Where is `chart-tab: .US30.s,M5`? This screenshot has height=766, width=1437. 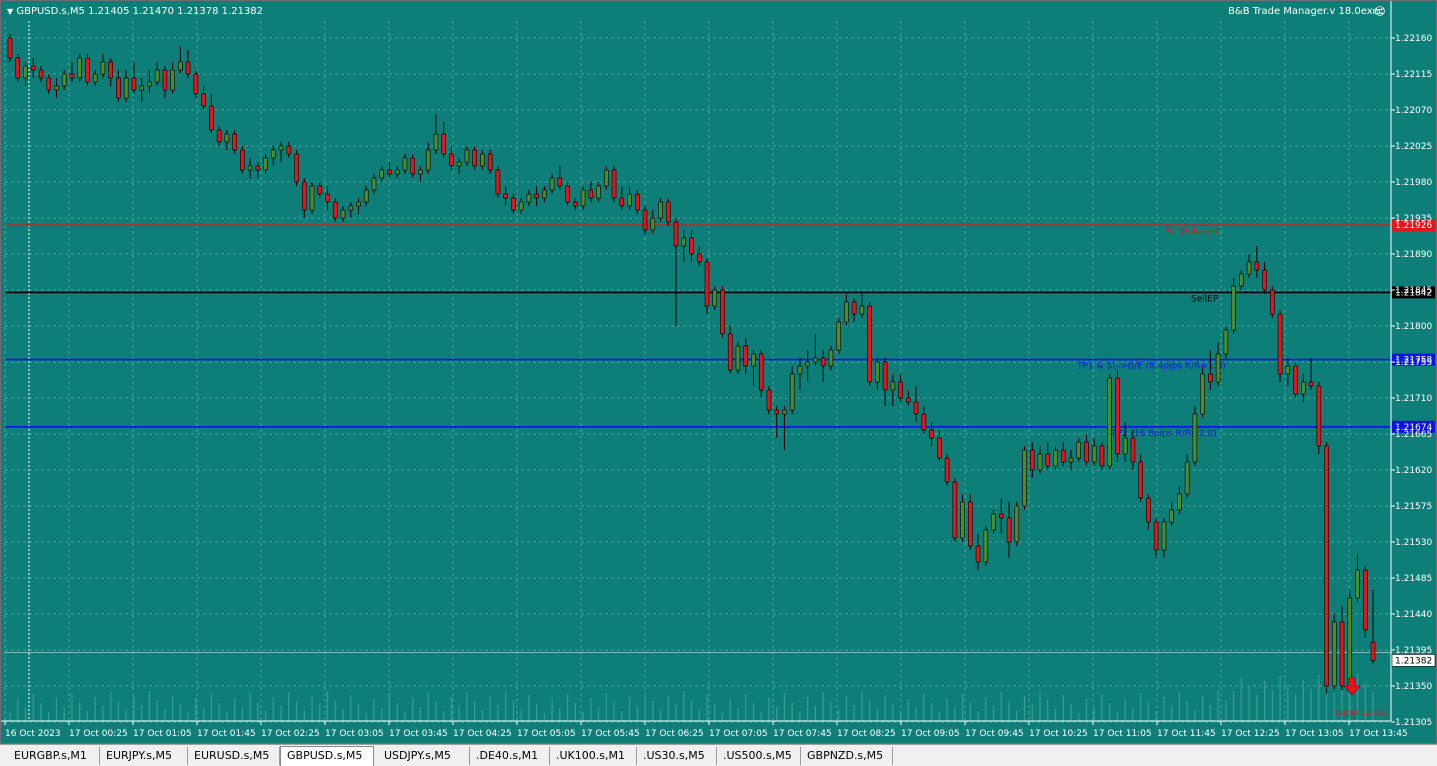 chart-tab: .US30.s,M5 is located at coordinates (677, 756).